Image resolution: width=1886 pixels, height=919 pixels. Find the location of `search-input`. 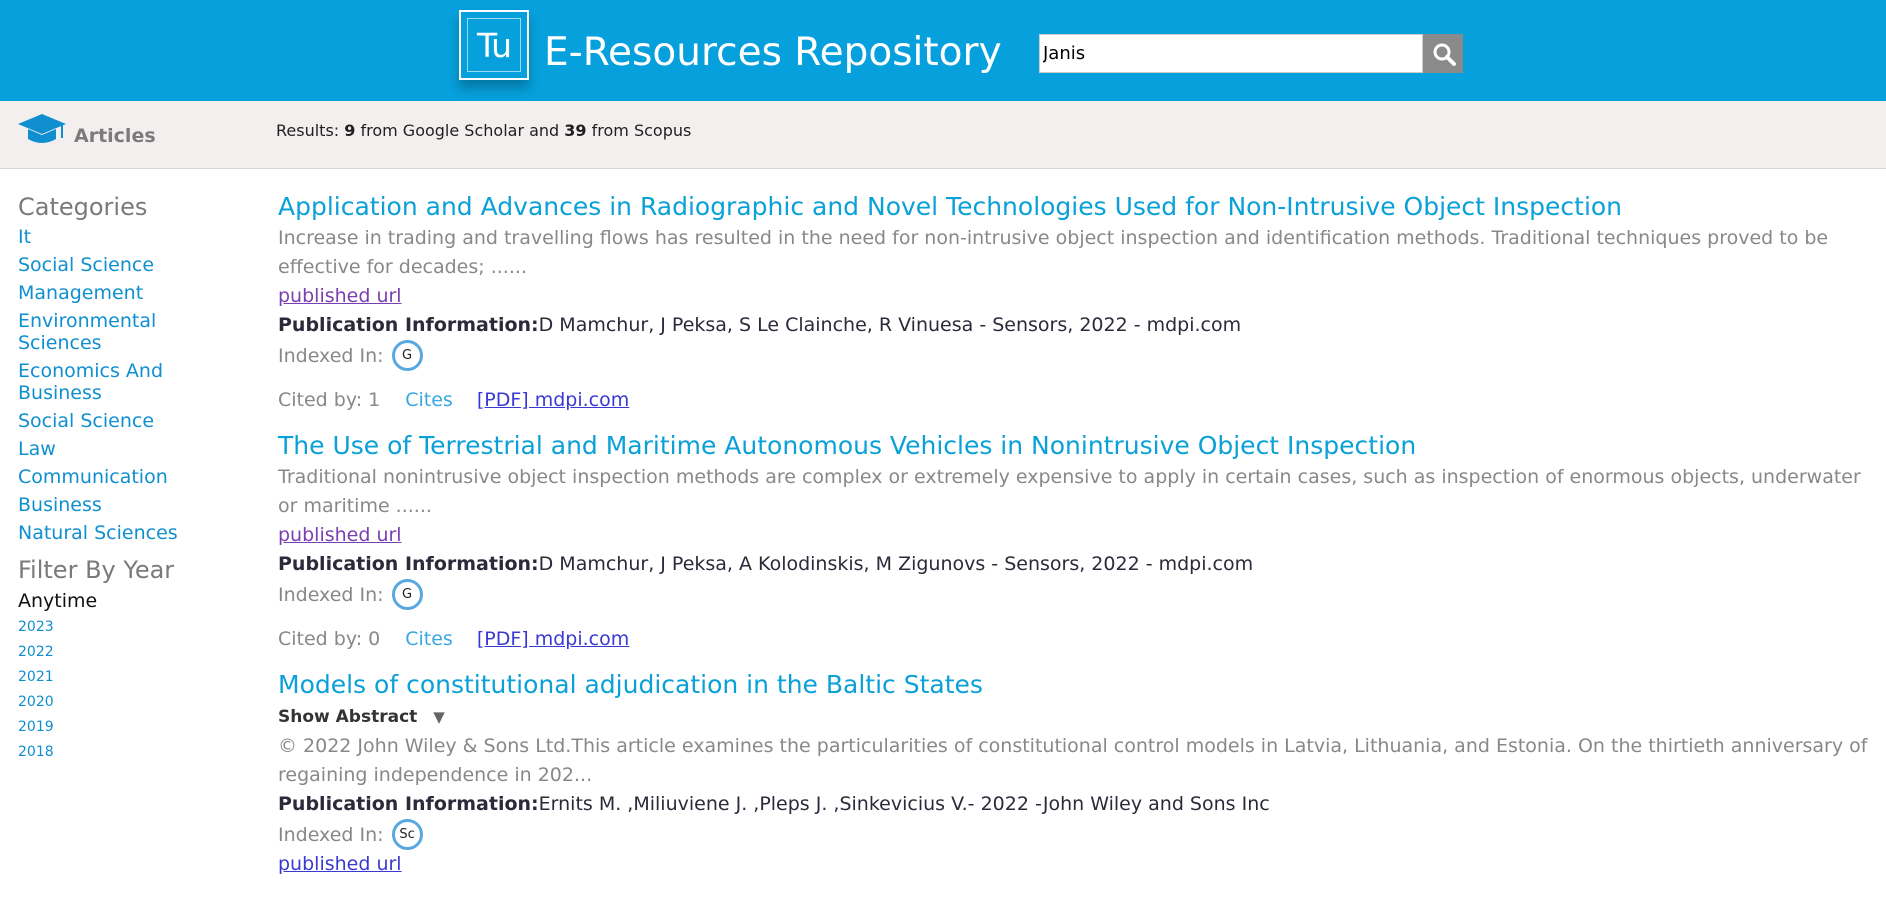

search-input is located at coordinates (1231, 53).